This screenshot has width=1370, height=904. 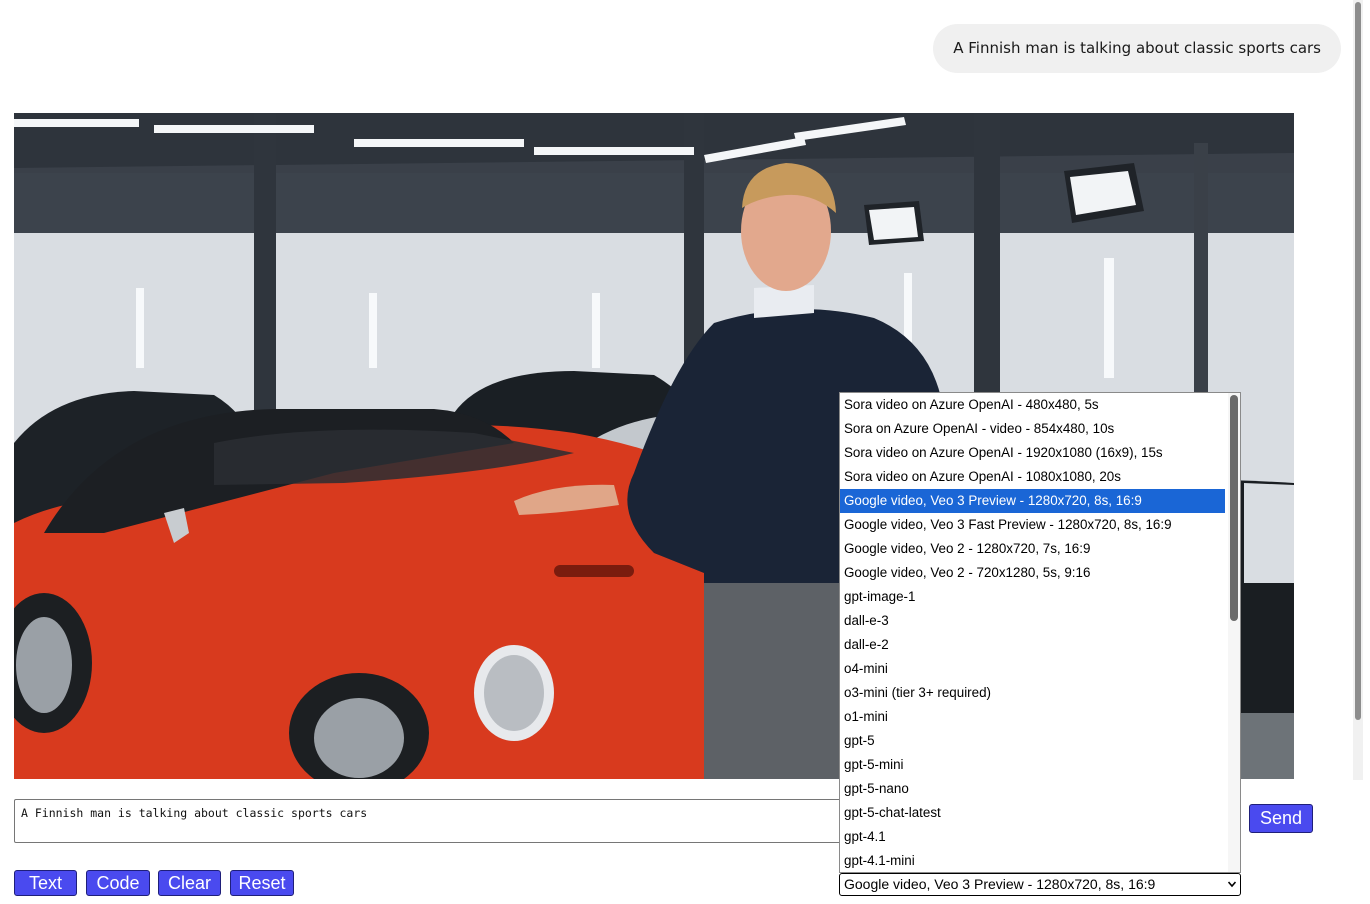 I want to click on page-scroll-thumb, so click(x=1358, y=361).